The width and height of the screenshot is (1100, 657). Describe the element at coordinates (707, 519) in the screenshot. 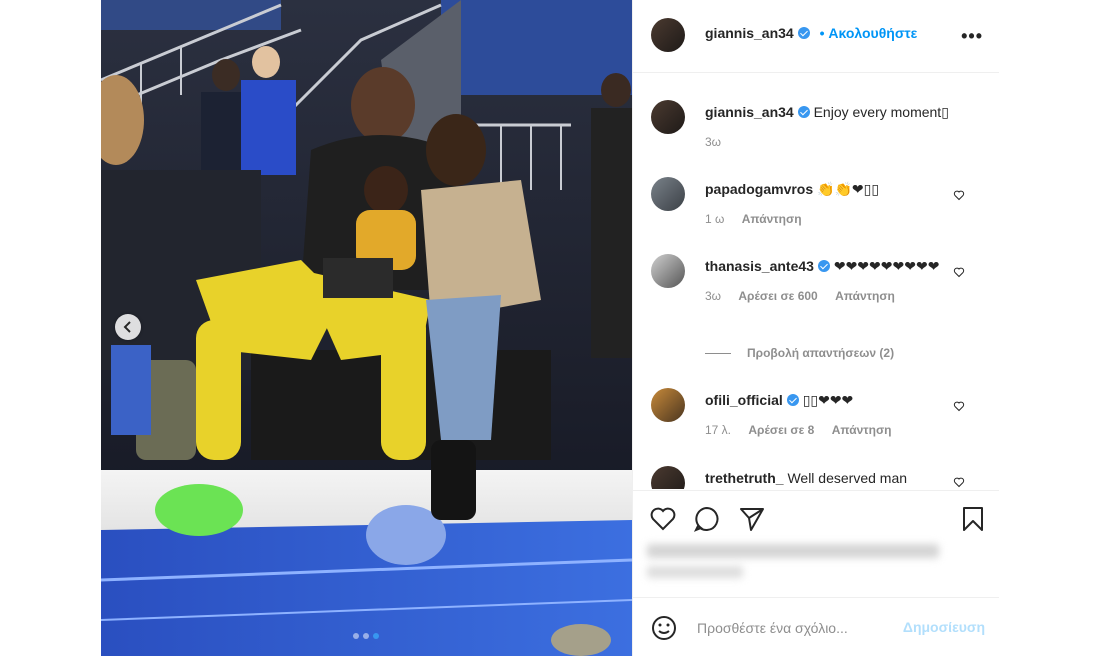

I see `comment-icon` at that location.